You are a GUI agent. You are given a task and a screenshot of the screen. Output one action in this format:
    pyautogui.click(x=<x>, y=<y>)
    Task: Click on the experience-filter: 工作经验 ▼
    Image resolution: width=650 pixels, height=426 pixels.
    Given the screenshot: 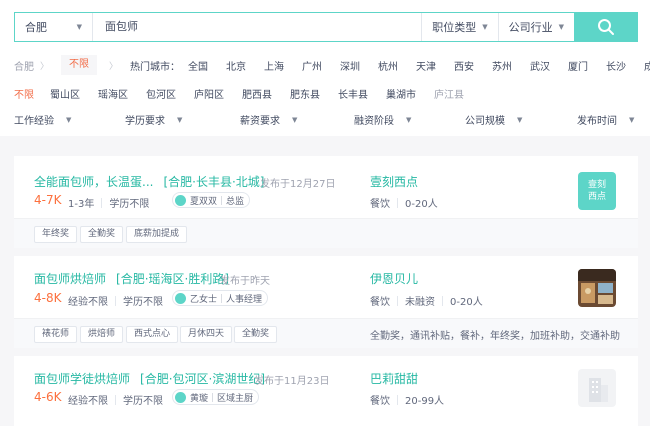 What is the action you would take?
    pyautogui.click(x=42, y=120)
    